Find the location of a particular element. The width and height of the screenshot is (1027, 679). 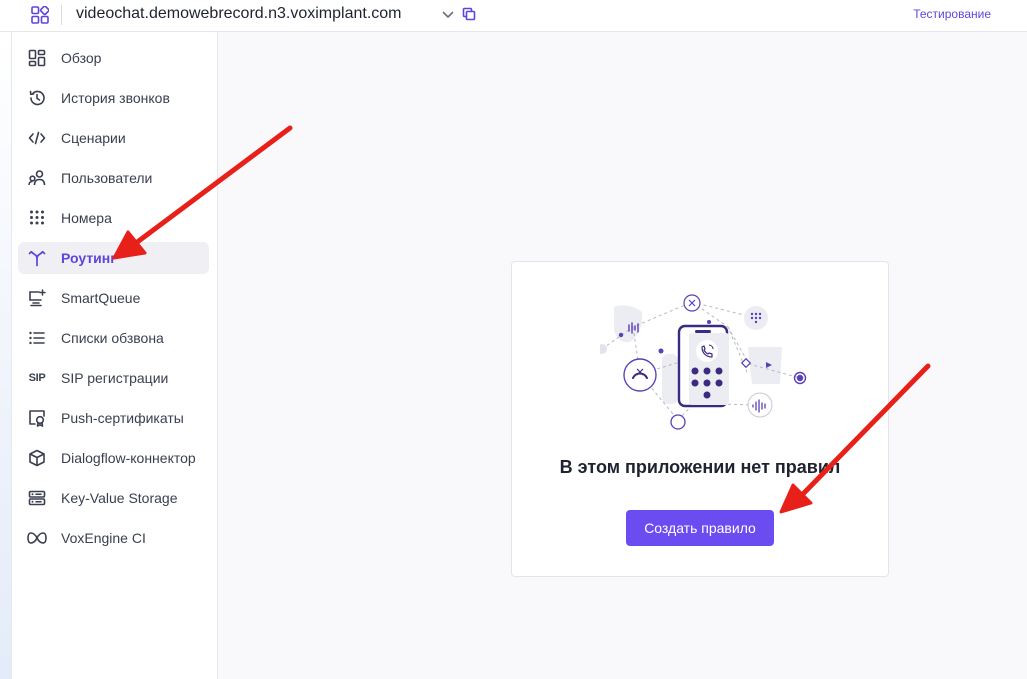

sidebar-item-scenarios: Сценарии is located at coordinates (113, 138).